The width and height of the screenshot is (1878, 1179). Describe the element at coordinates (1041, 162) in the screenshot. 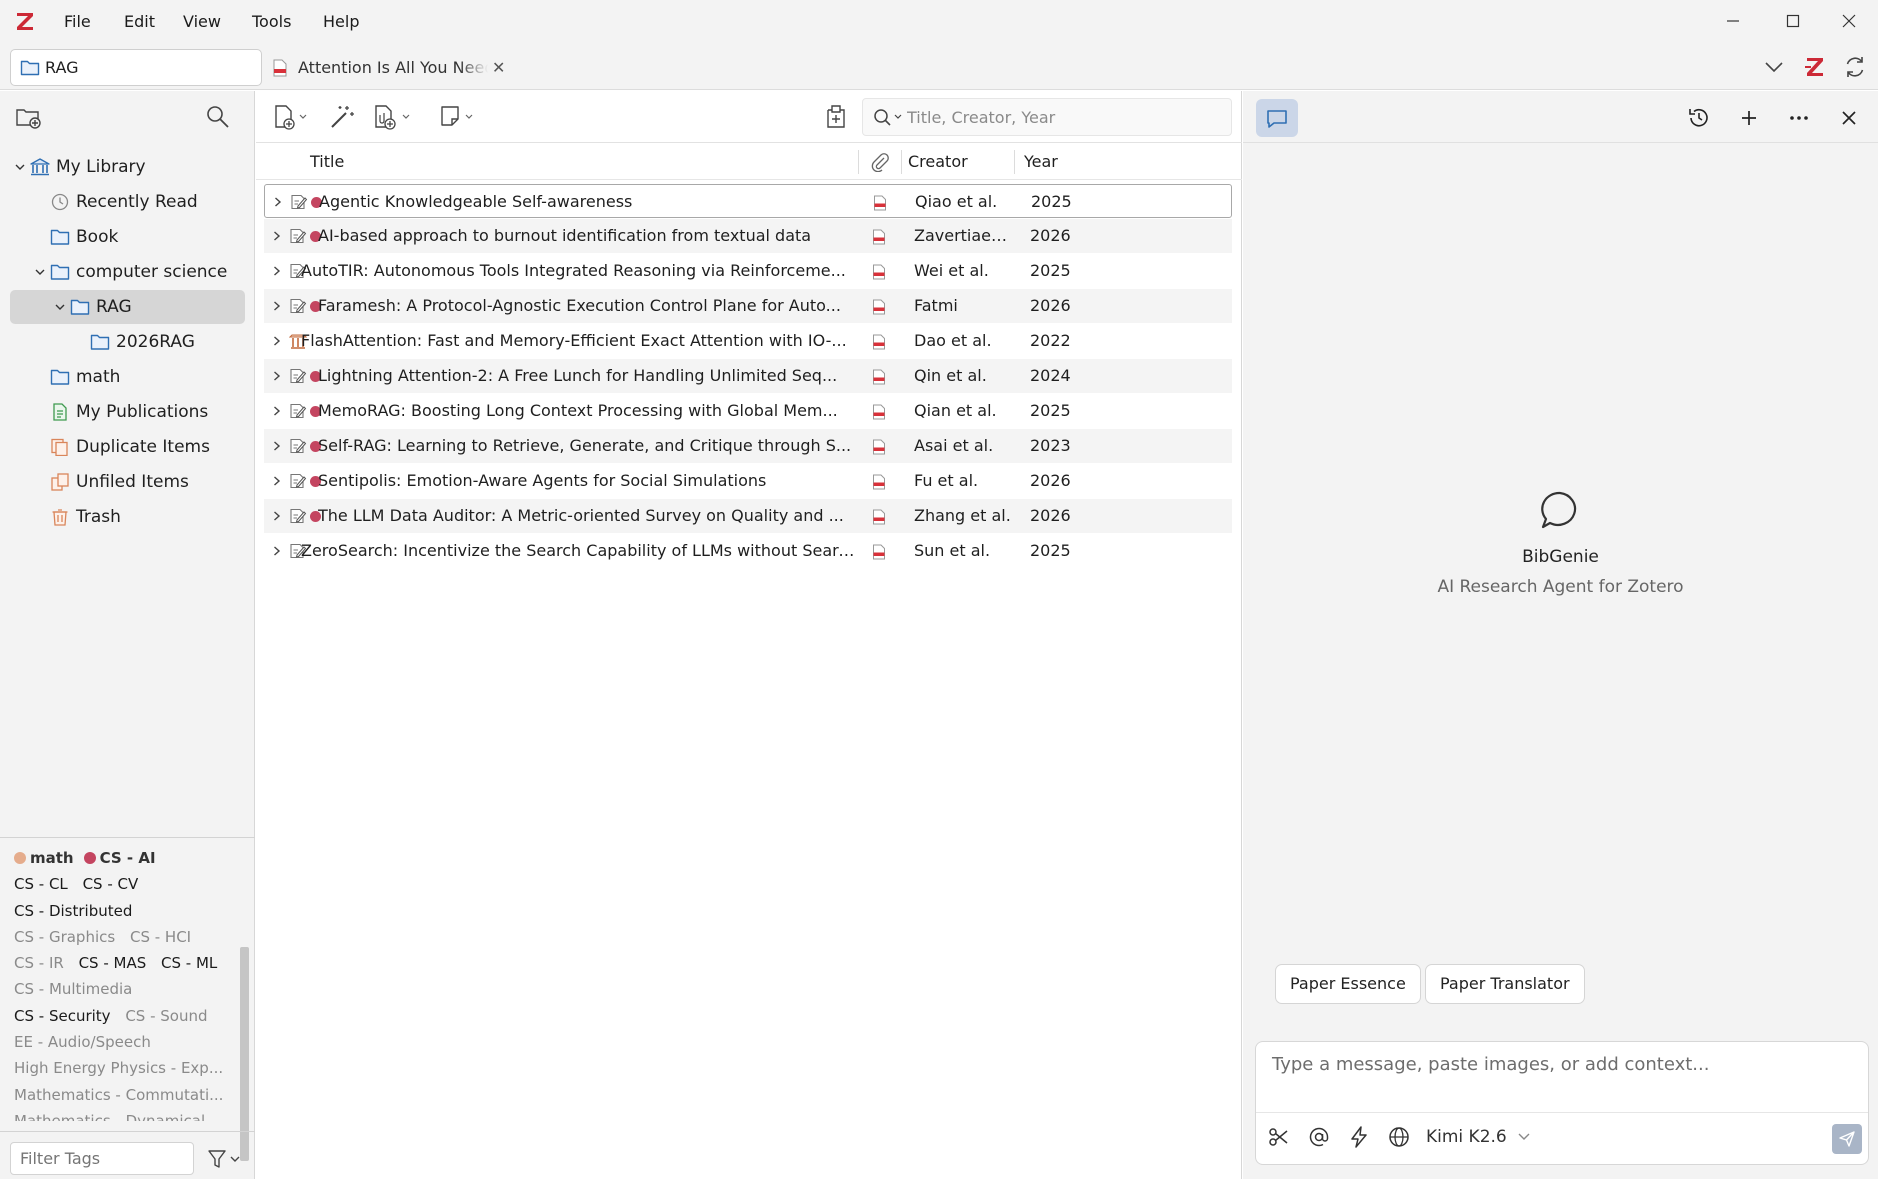

I see `column-header-year: Year` at that location.